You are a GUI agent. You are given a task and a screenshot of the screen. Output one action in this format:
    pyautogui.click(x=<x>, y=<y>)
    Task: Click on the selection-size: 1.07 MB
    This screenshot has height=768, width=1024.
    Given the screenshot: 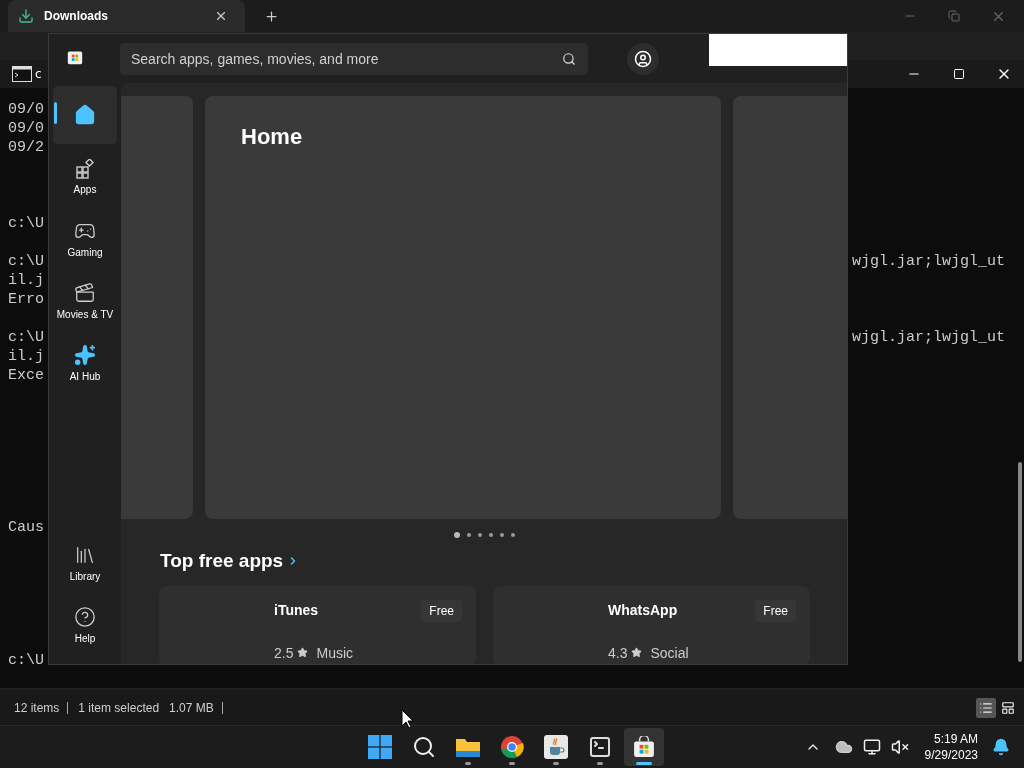 What is the action you would take?
    pyautogui.click(x=196, y=707)
    